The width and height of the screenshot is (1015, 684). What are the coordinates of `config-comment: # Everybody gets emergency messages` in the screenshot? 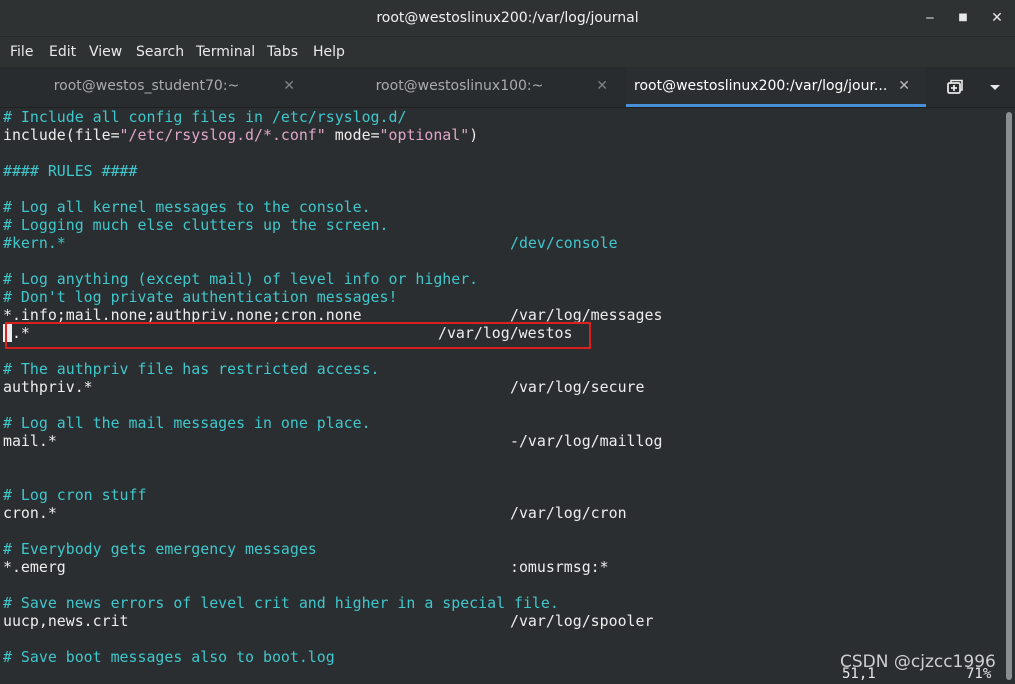 It's located at (160, 549).